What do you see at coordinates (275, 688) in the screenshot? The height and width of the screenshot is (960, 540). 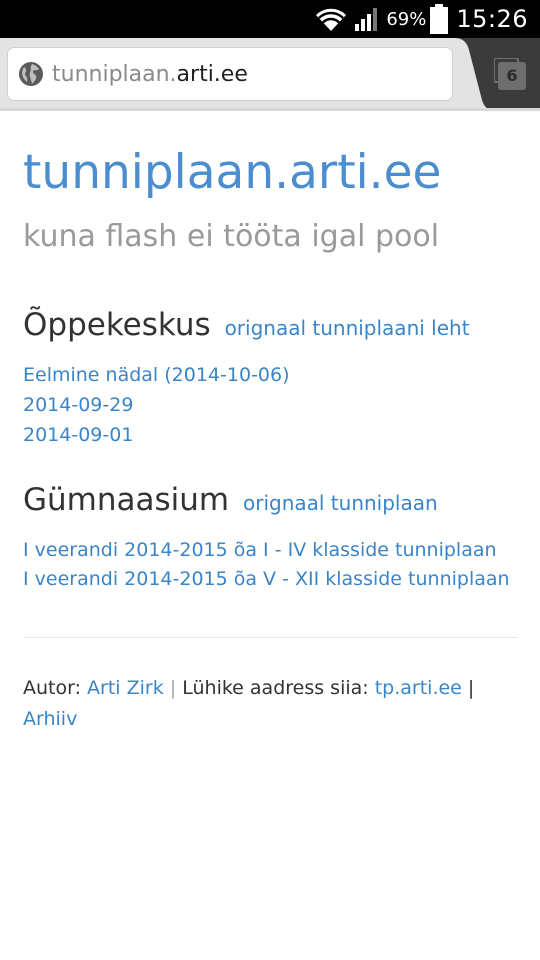 I see `short-address-label: Lühike aadress siia:` at bounding box center [275, 688].